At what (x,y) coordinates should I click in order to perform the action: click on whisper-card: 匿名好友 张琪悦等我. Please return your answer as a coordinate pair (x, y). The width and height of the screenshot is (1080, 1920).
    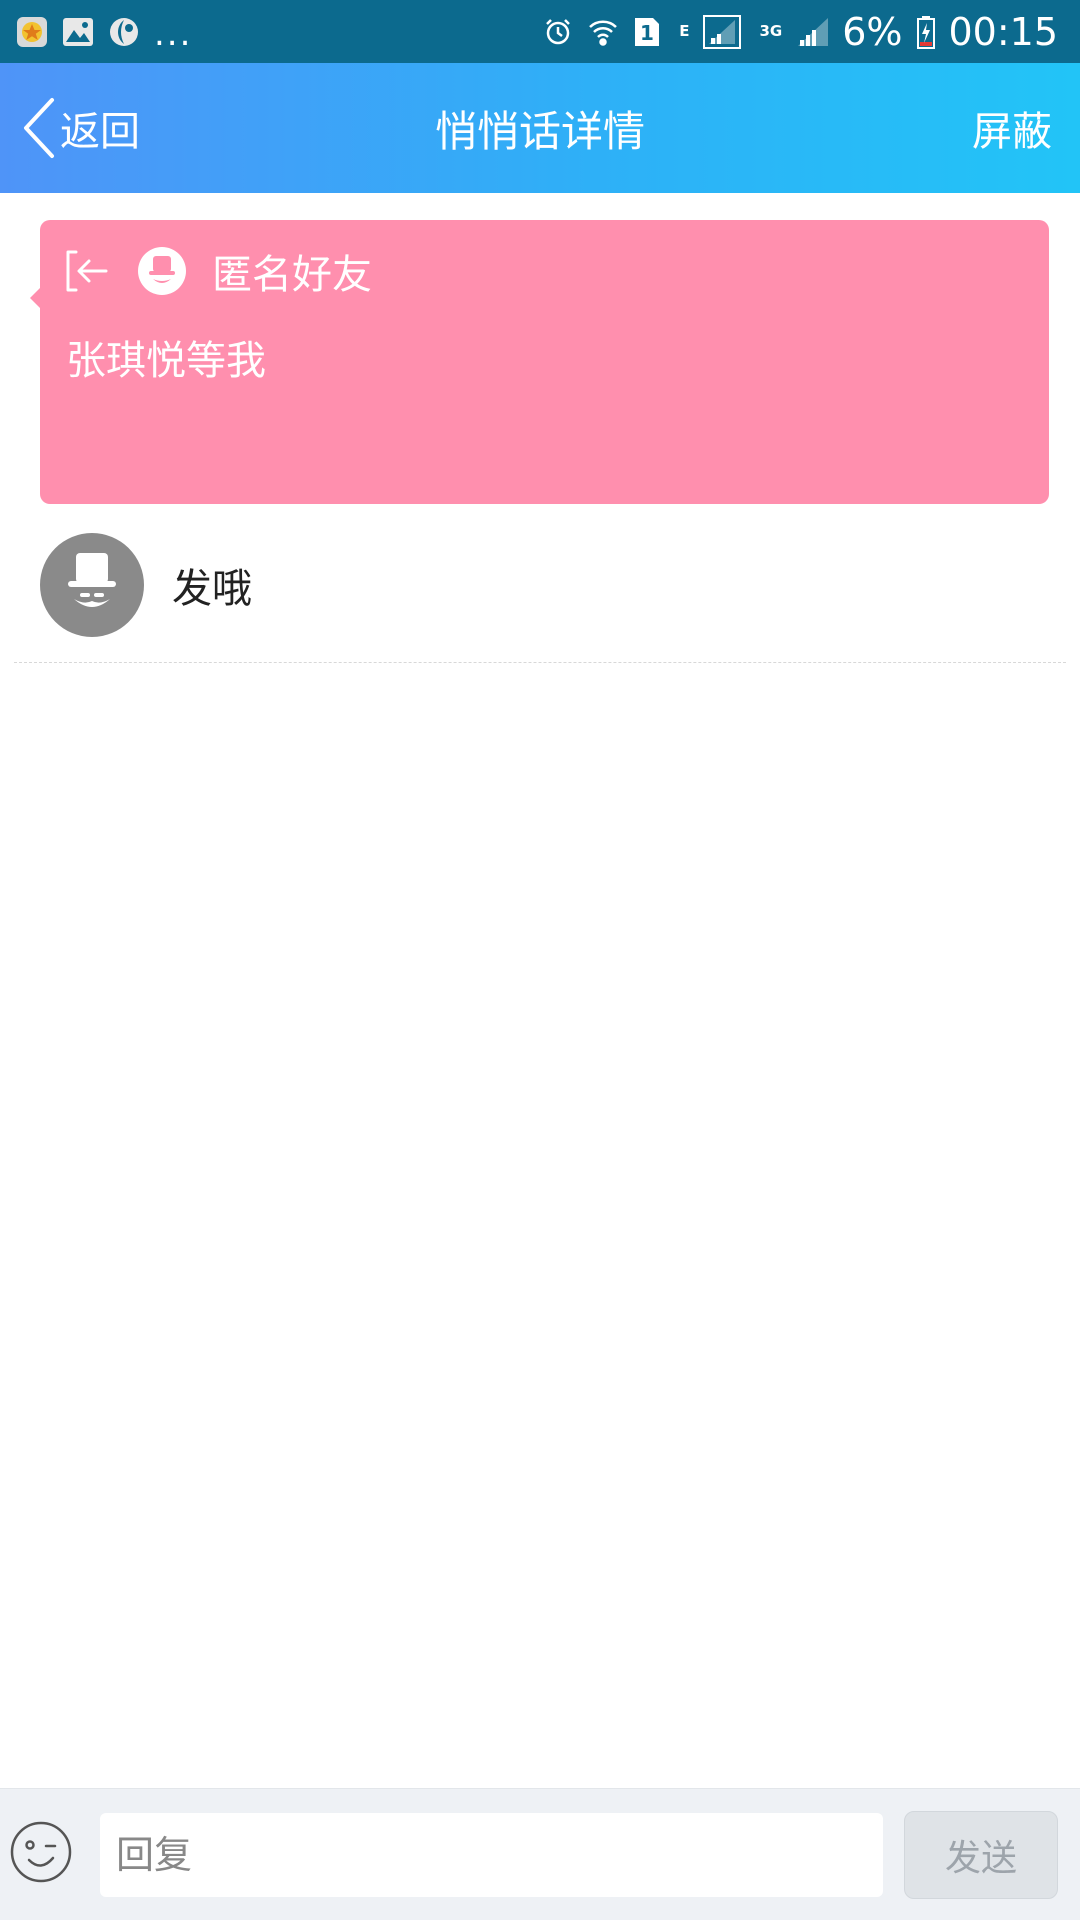
    Looking at the image, I should click on (539, 362).